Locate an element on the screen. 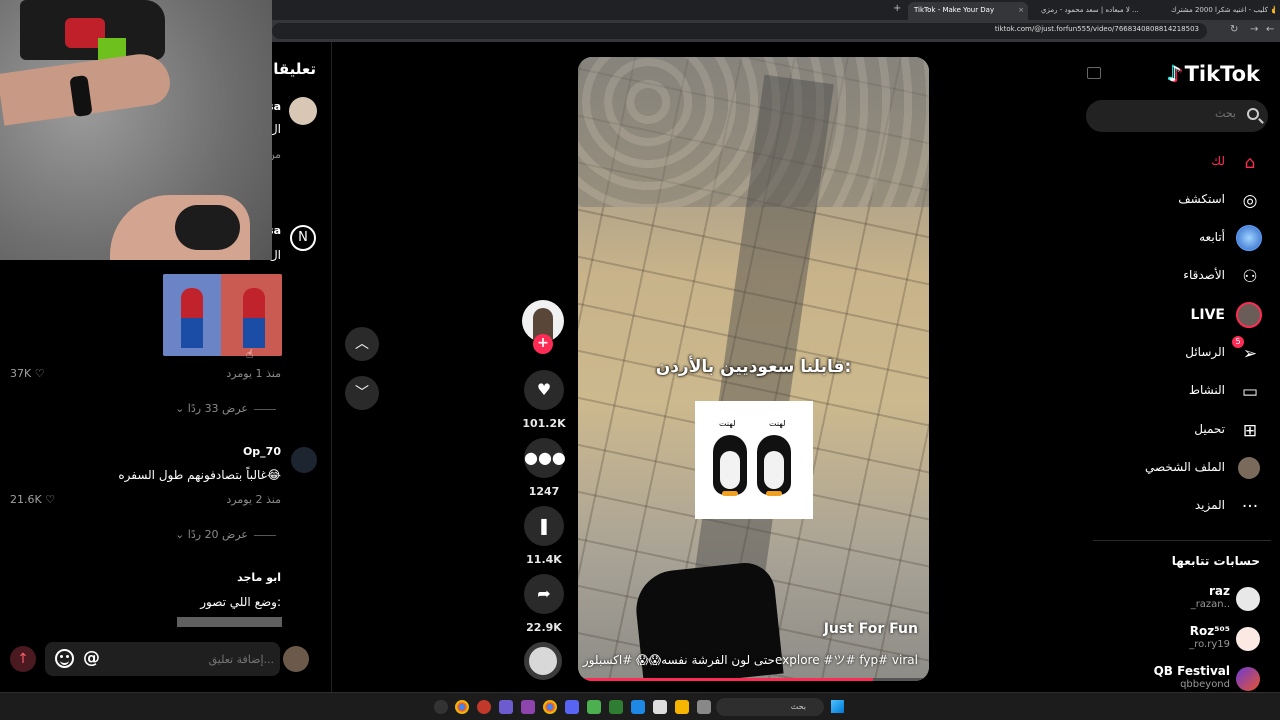 The width and height of the screenshot is (1280, 720). share-arrow-icon: ➦ is located at coordinates (544, 593).